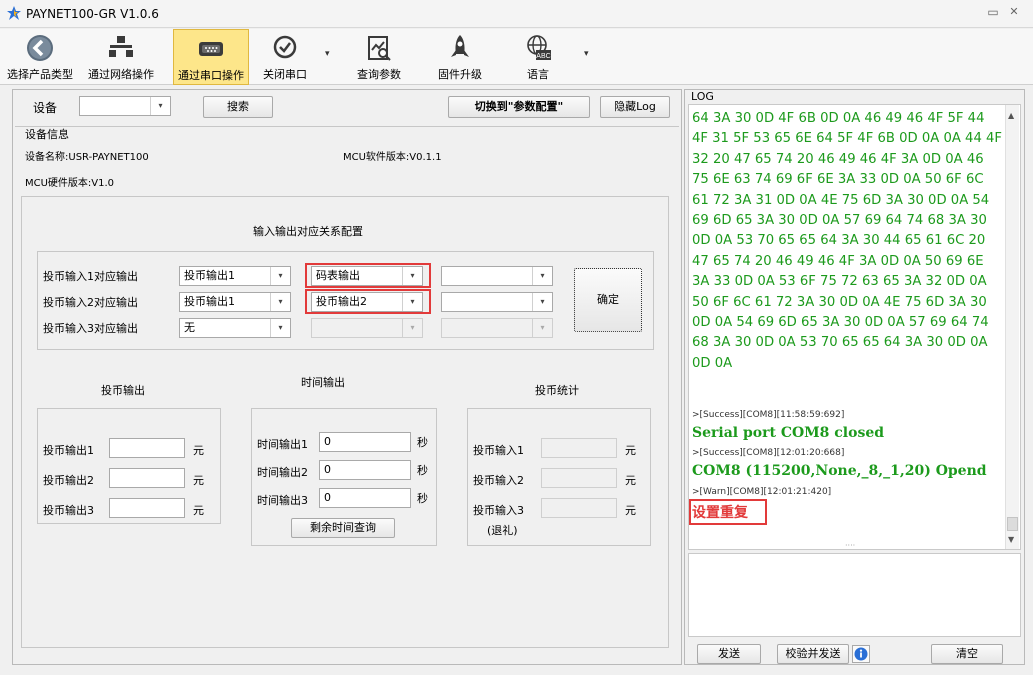  Describe the element at coordinates (92, 14) in the screenshot. I see `window-title: PAYNET100-GR V1.0.6` at that location.